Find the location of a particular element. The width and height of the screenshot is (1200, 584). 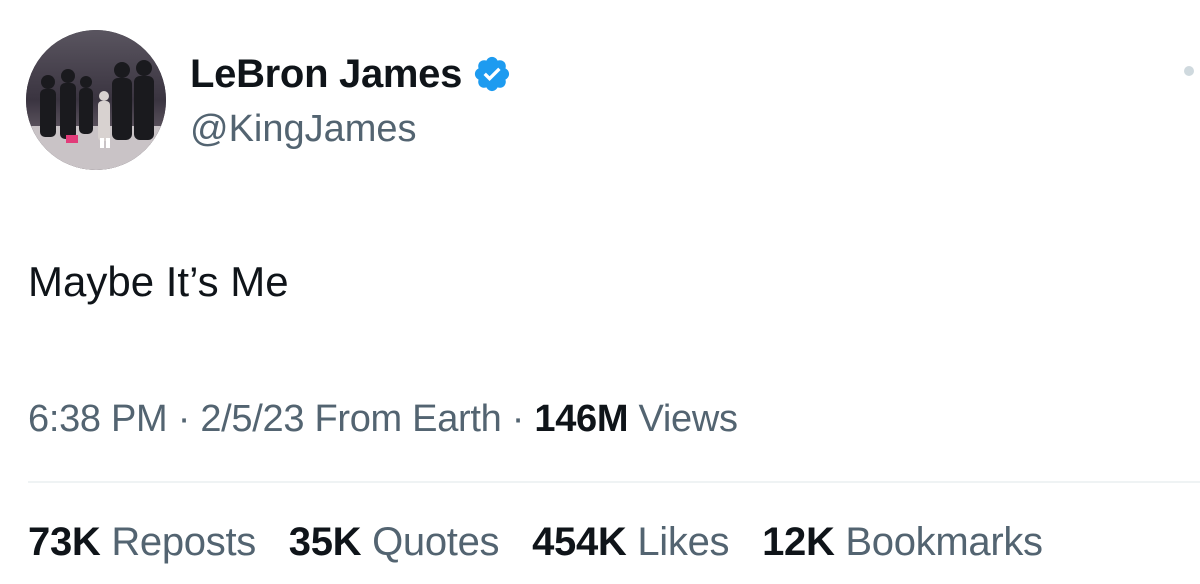

display-name: LeBron James is located at coordinates (326, 74).